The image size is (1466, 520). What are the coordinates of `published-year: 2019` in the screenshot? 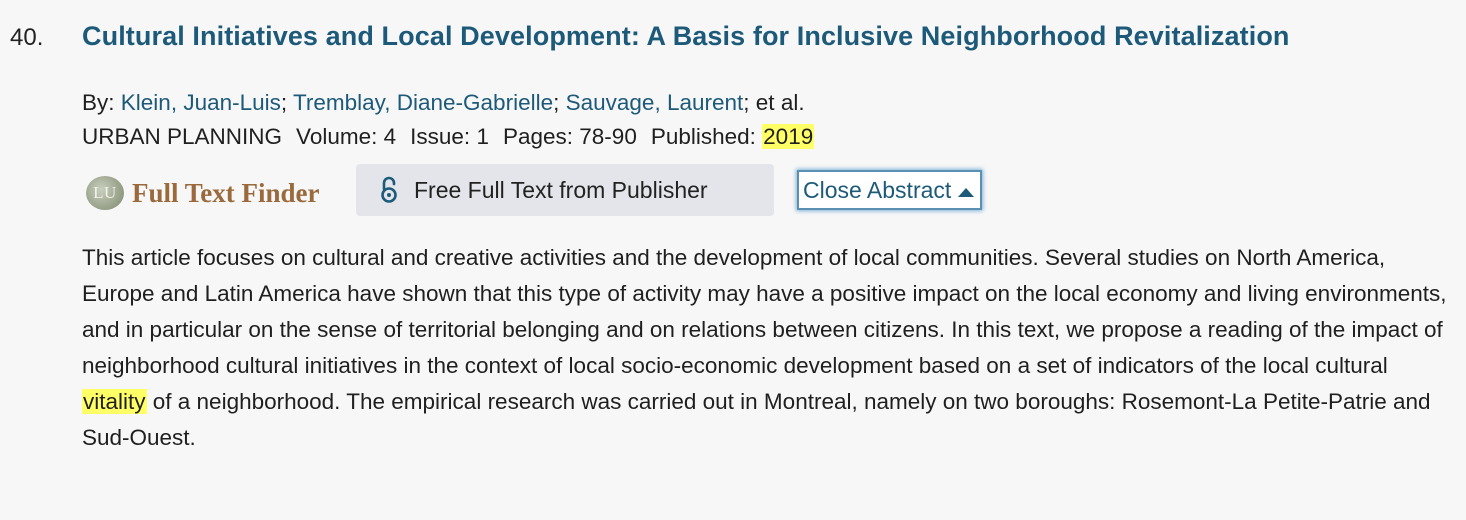 It's located at (788, 136).